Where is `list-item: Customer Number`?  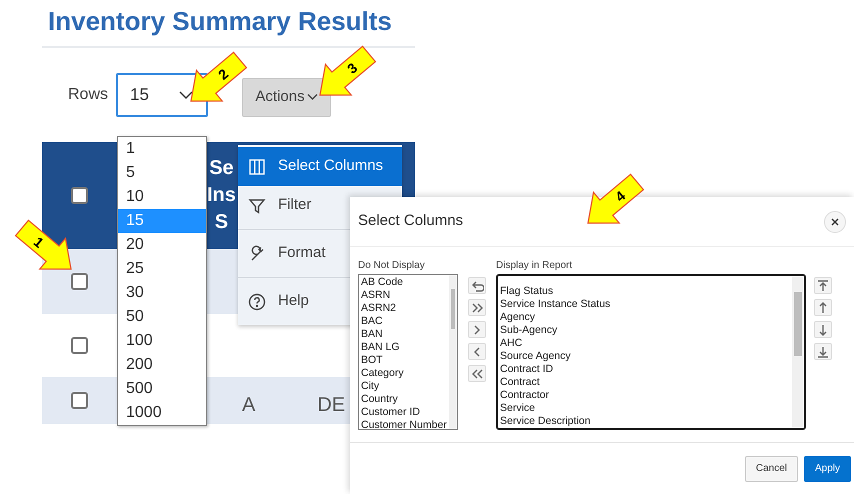
list-item: Customer Number is located at coordinates (404, 424).